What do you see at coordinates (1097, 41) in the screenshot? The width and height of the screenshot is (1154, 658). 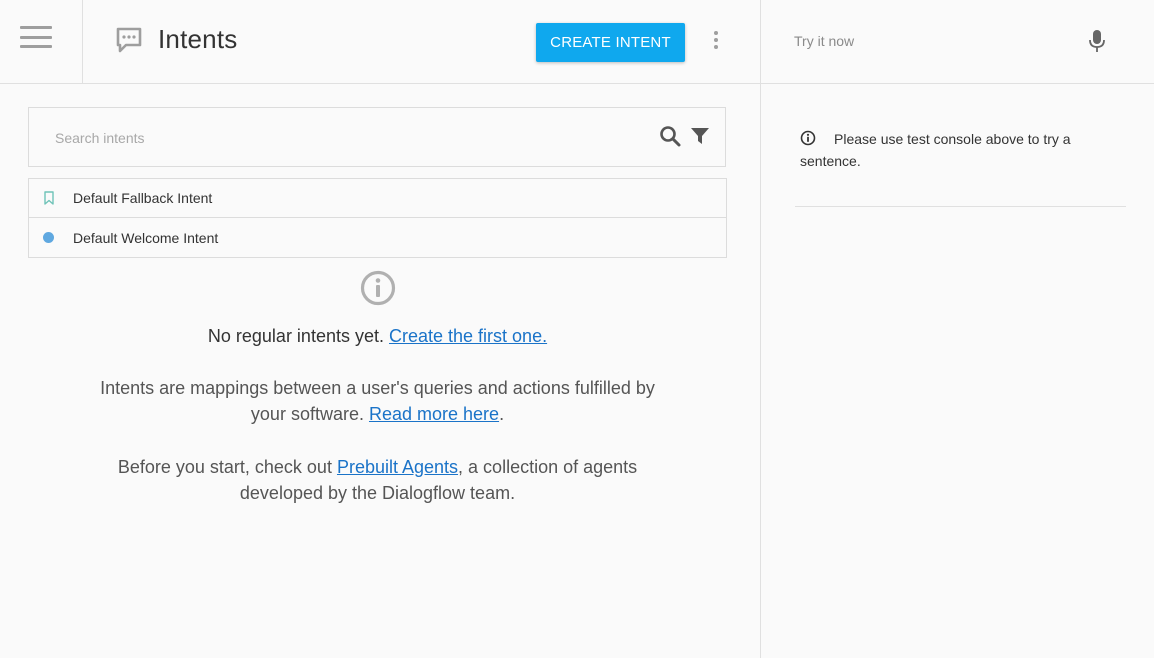 I see `microphone-icon` at bounding box center [1097, 41].